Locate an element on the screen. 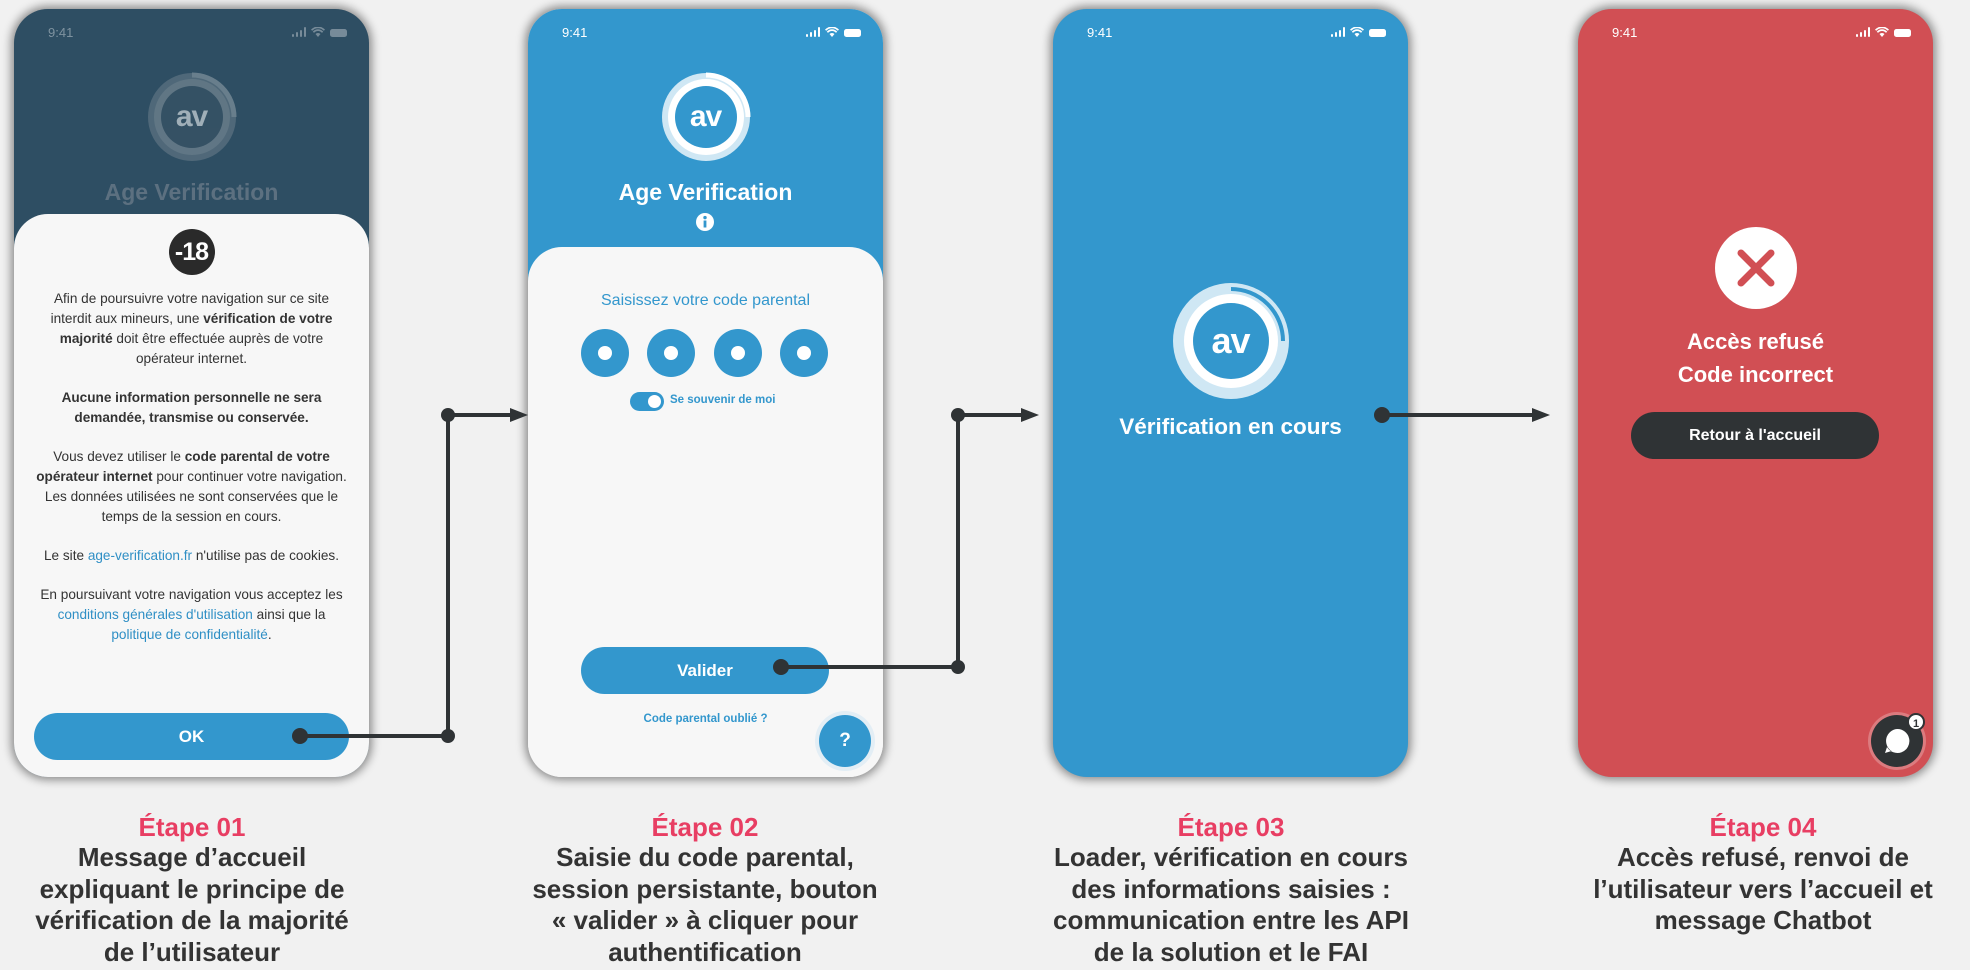 This screenshot has height=970, width=1970. help-button: ? is located at coordinates (845, 741).